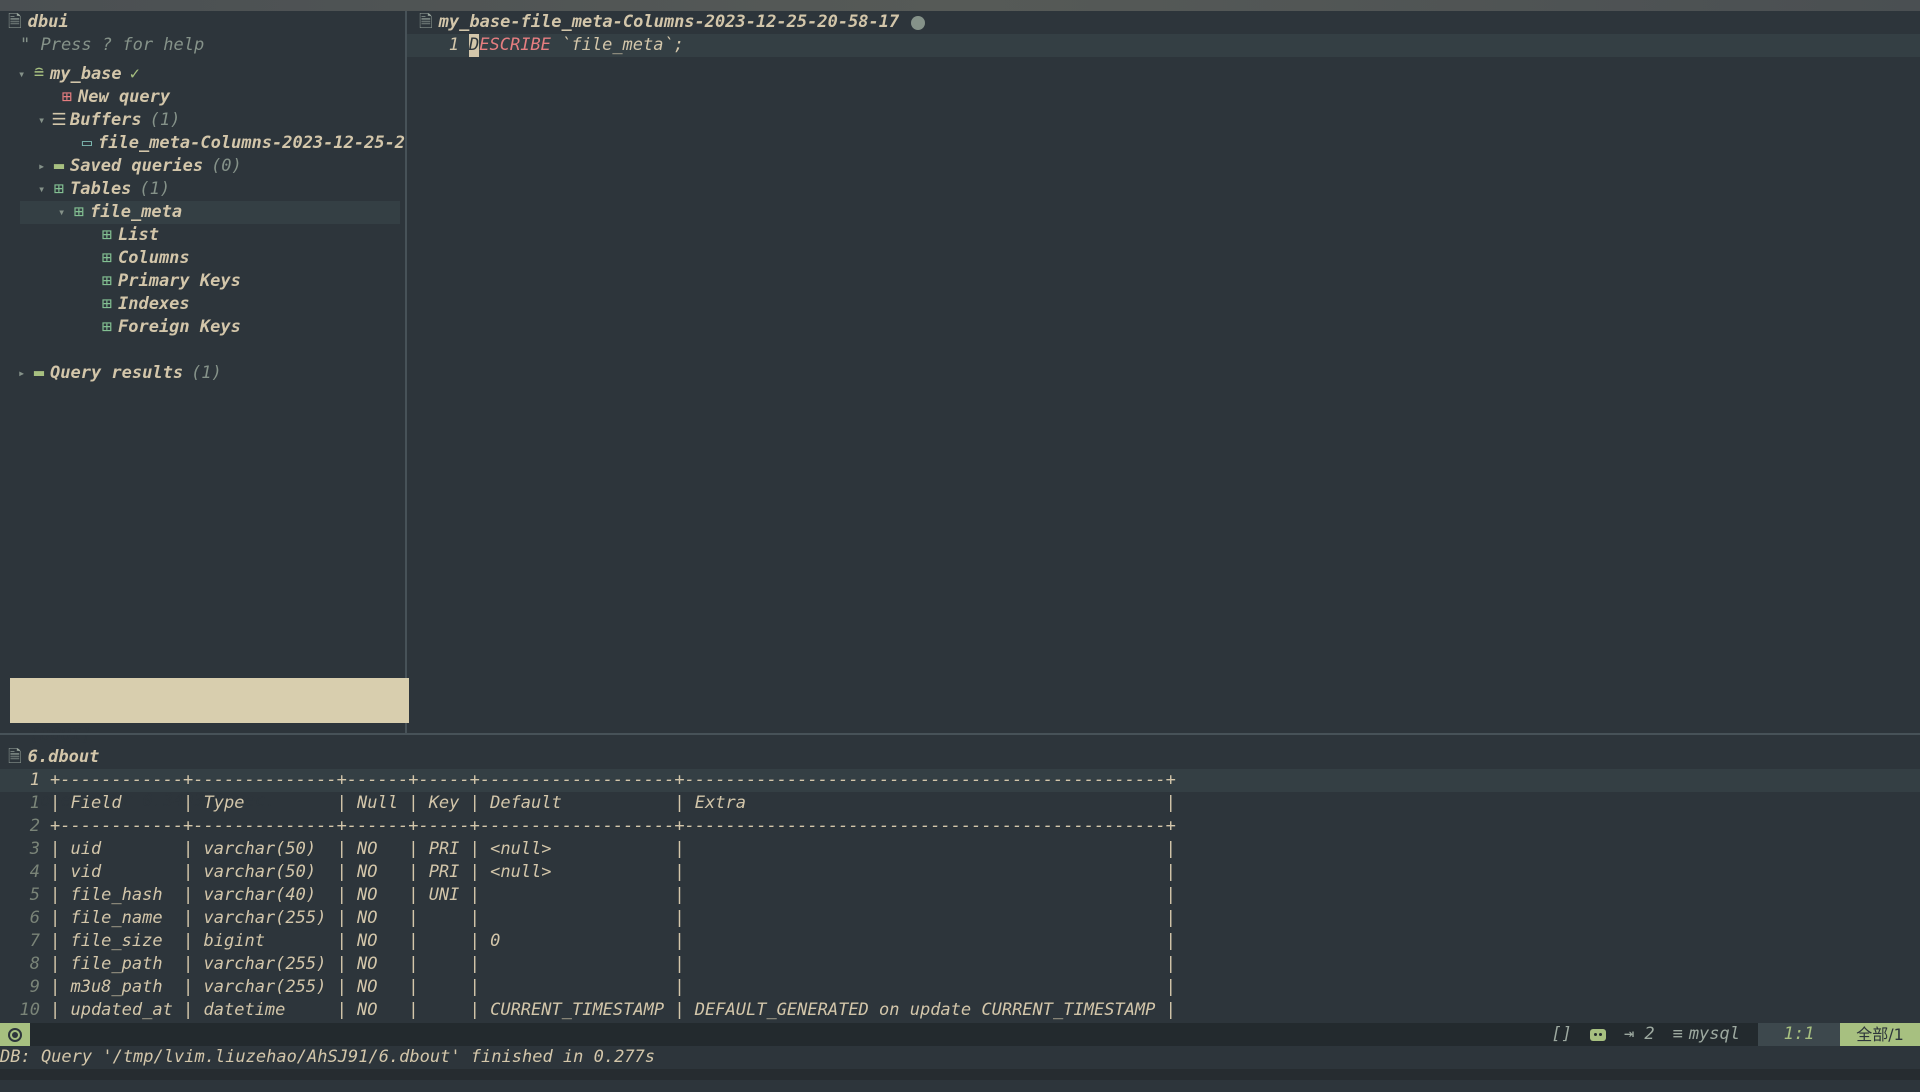 The height and width of the screenshot is (1092, 1920). What do you see at coordinates (63, 757) in the screenshot?
I see `results-filename: 6.dbout` at bounding box center [63, 757].